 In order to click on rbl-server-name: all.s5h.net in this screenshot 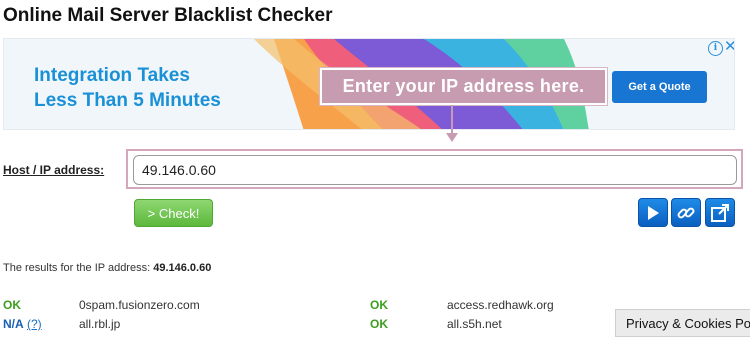, I will do `click(474, 324)`.